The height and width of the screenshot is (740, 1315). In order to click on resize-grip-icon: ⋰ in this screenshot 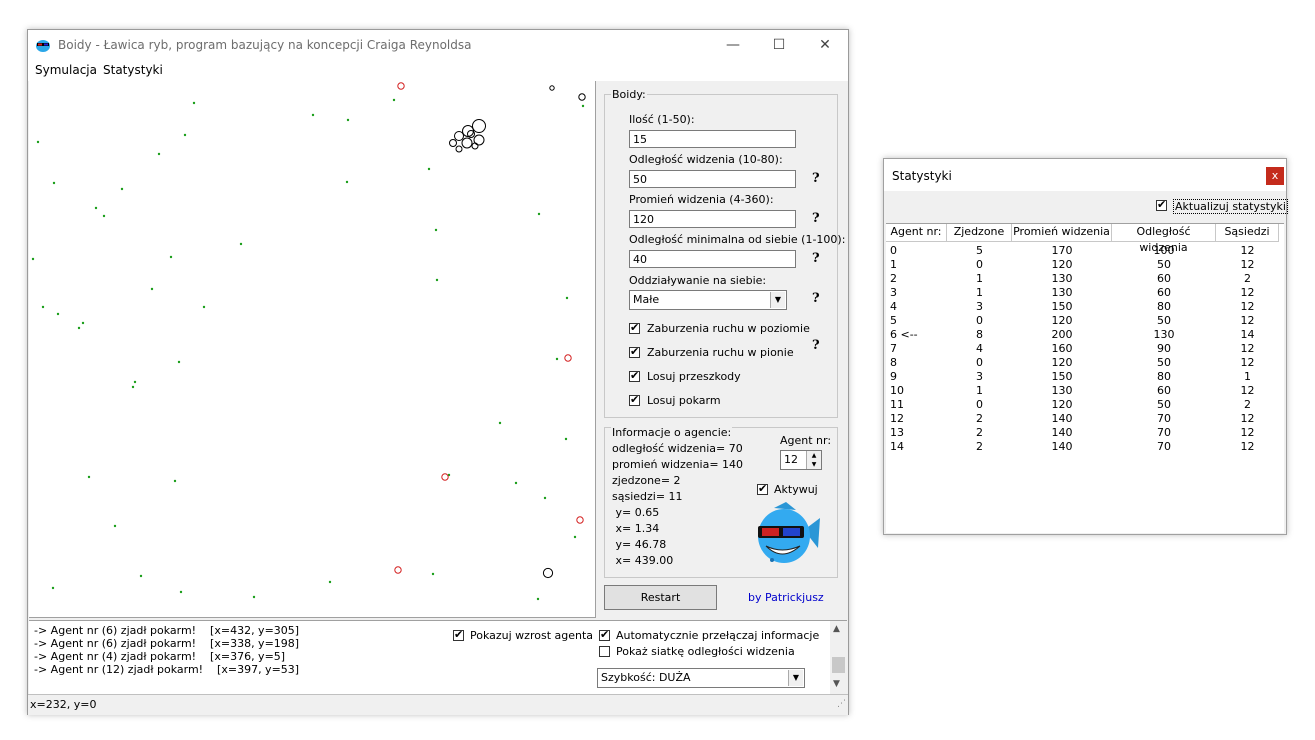, I will do `click(841, 704)`.